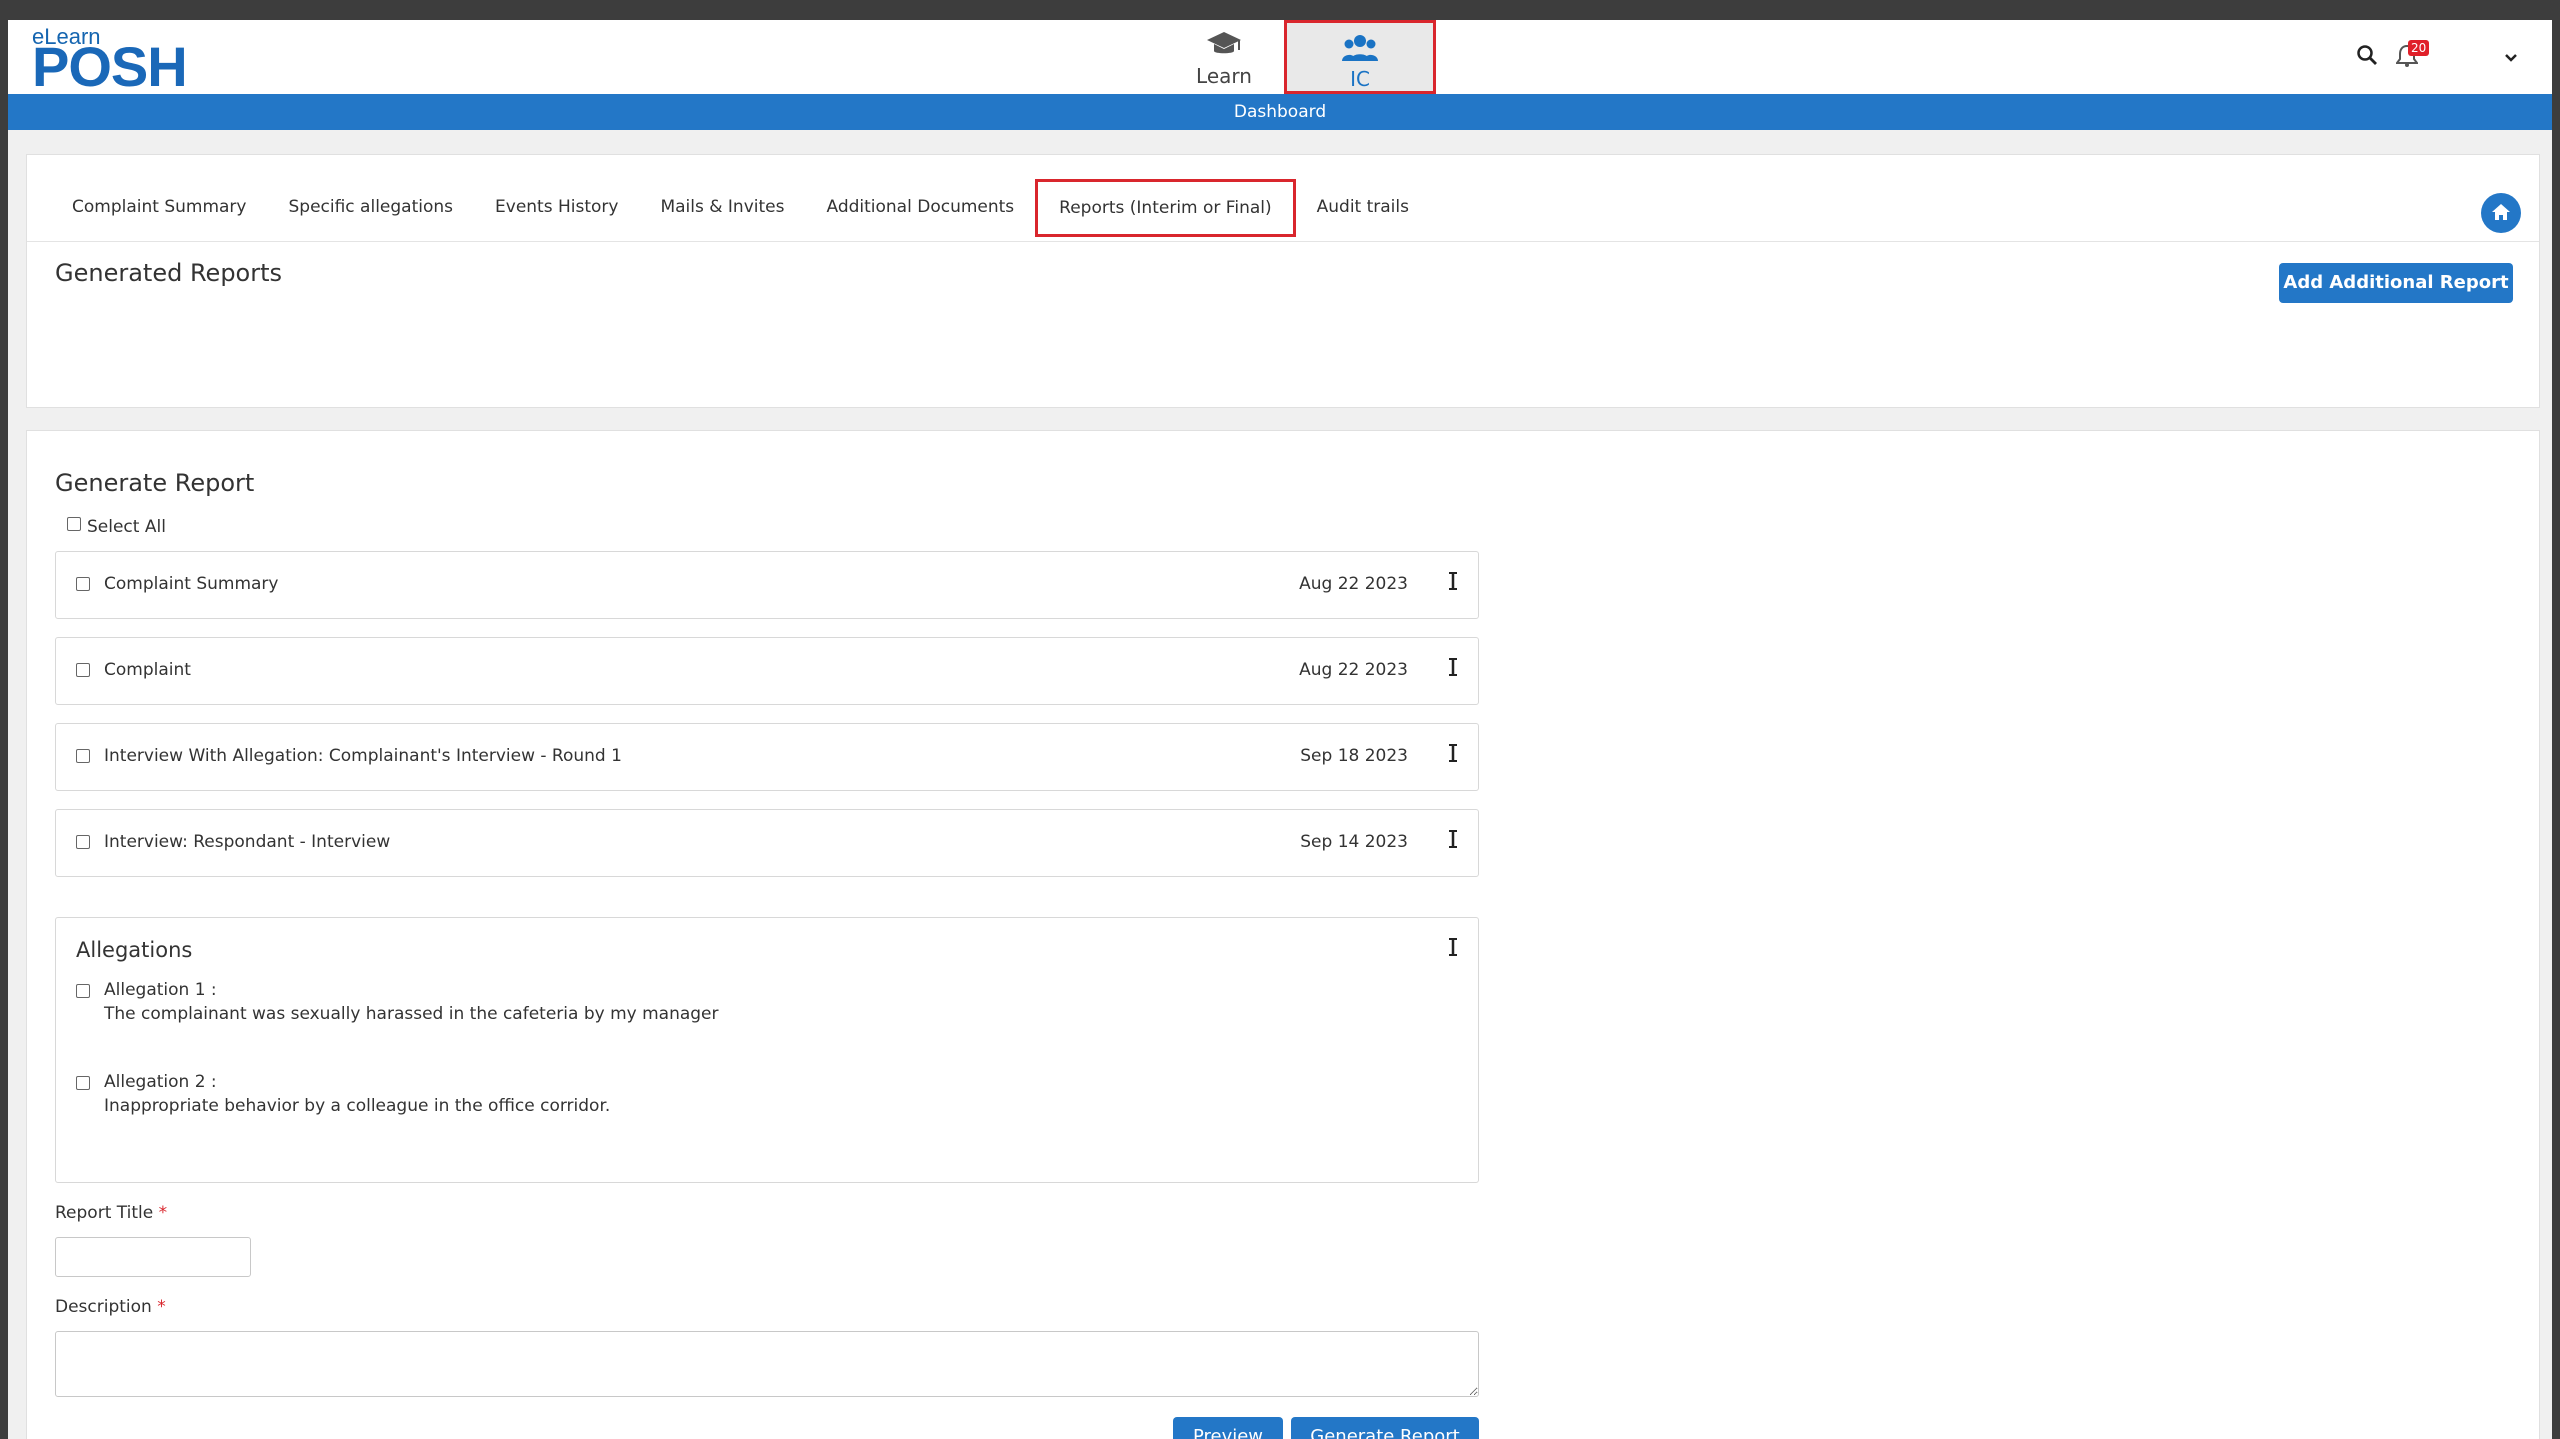  Describe the element at coordinates (1354, 756) in the screenshot. I see `report-item-date: Sep 18 2023` at that location.